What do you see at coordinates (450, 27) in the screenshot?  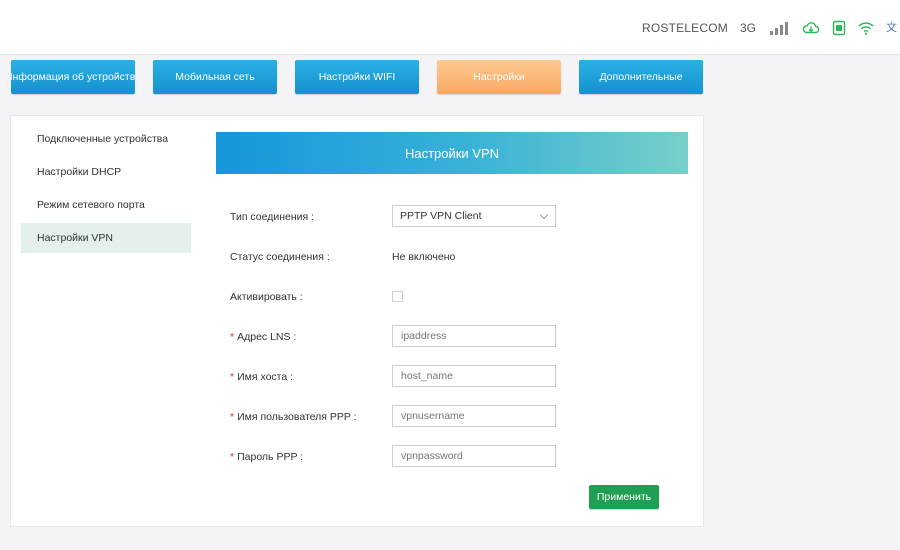 I see `top-status-bar: ROSTELECOM 3G 文` at bounding box center [450, 27].